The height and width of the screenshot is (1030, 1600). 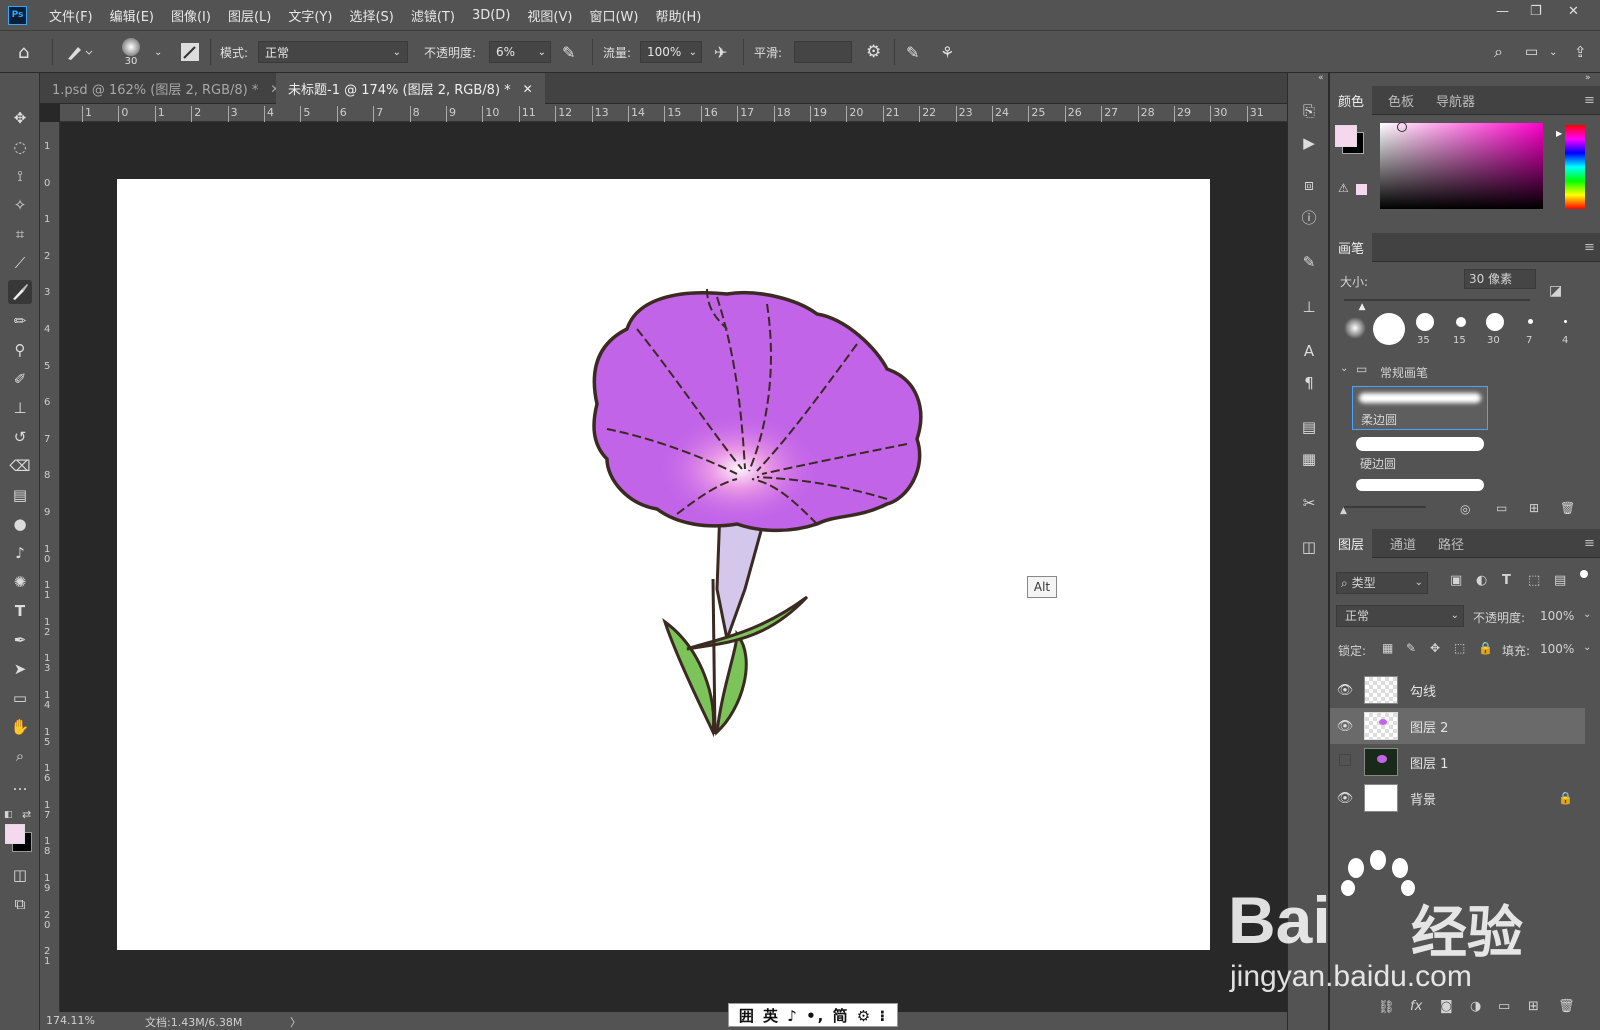 I want to click on menu-file: 文件(F), so click(x=71, y=15).